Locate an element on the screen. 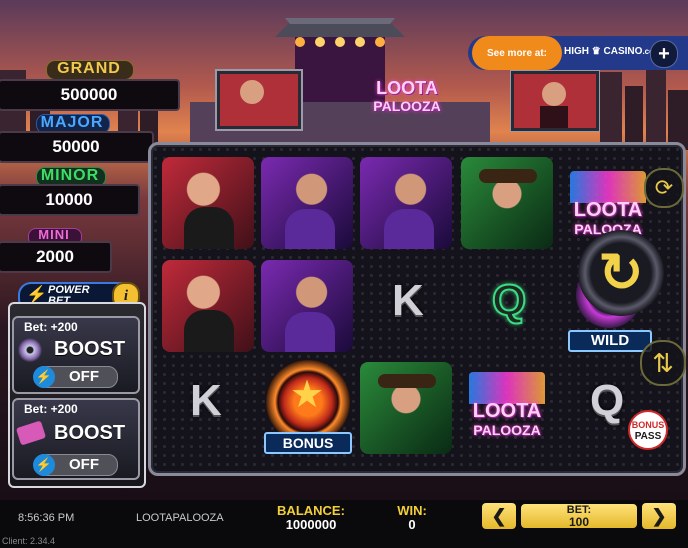  minor-value: 10000 is located at coordinates (70, 200).